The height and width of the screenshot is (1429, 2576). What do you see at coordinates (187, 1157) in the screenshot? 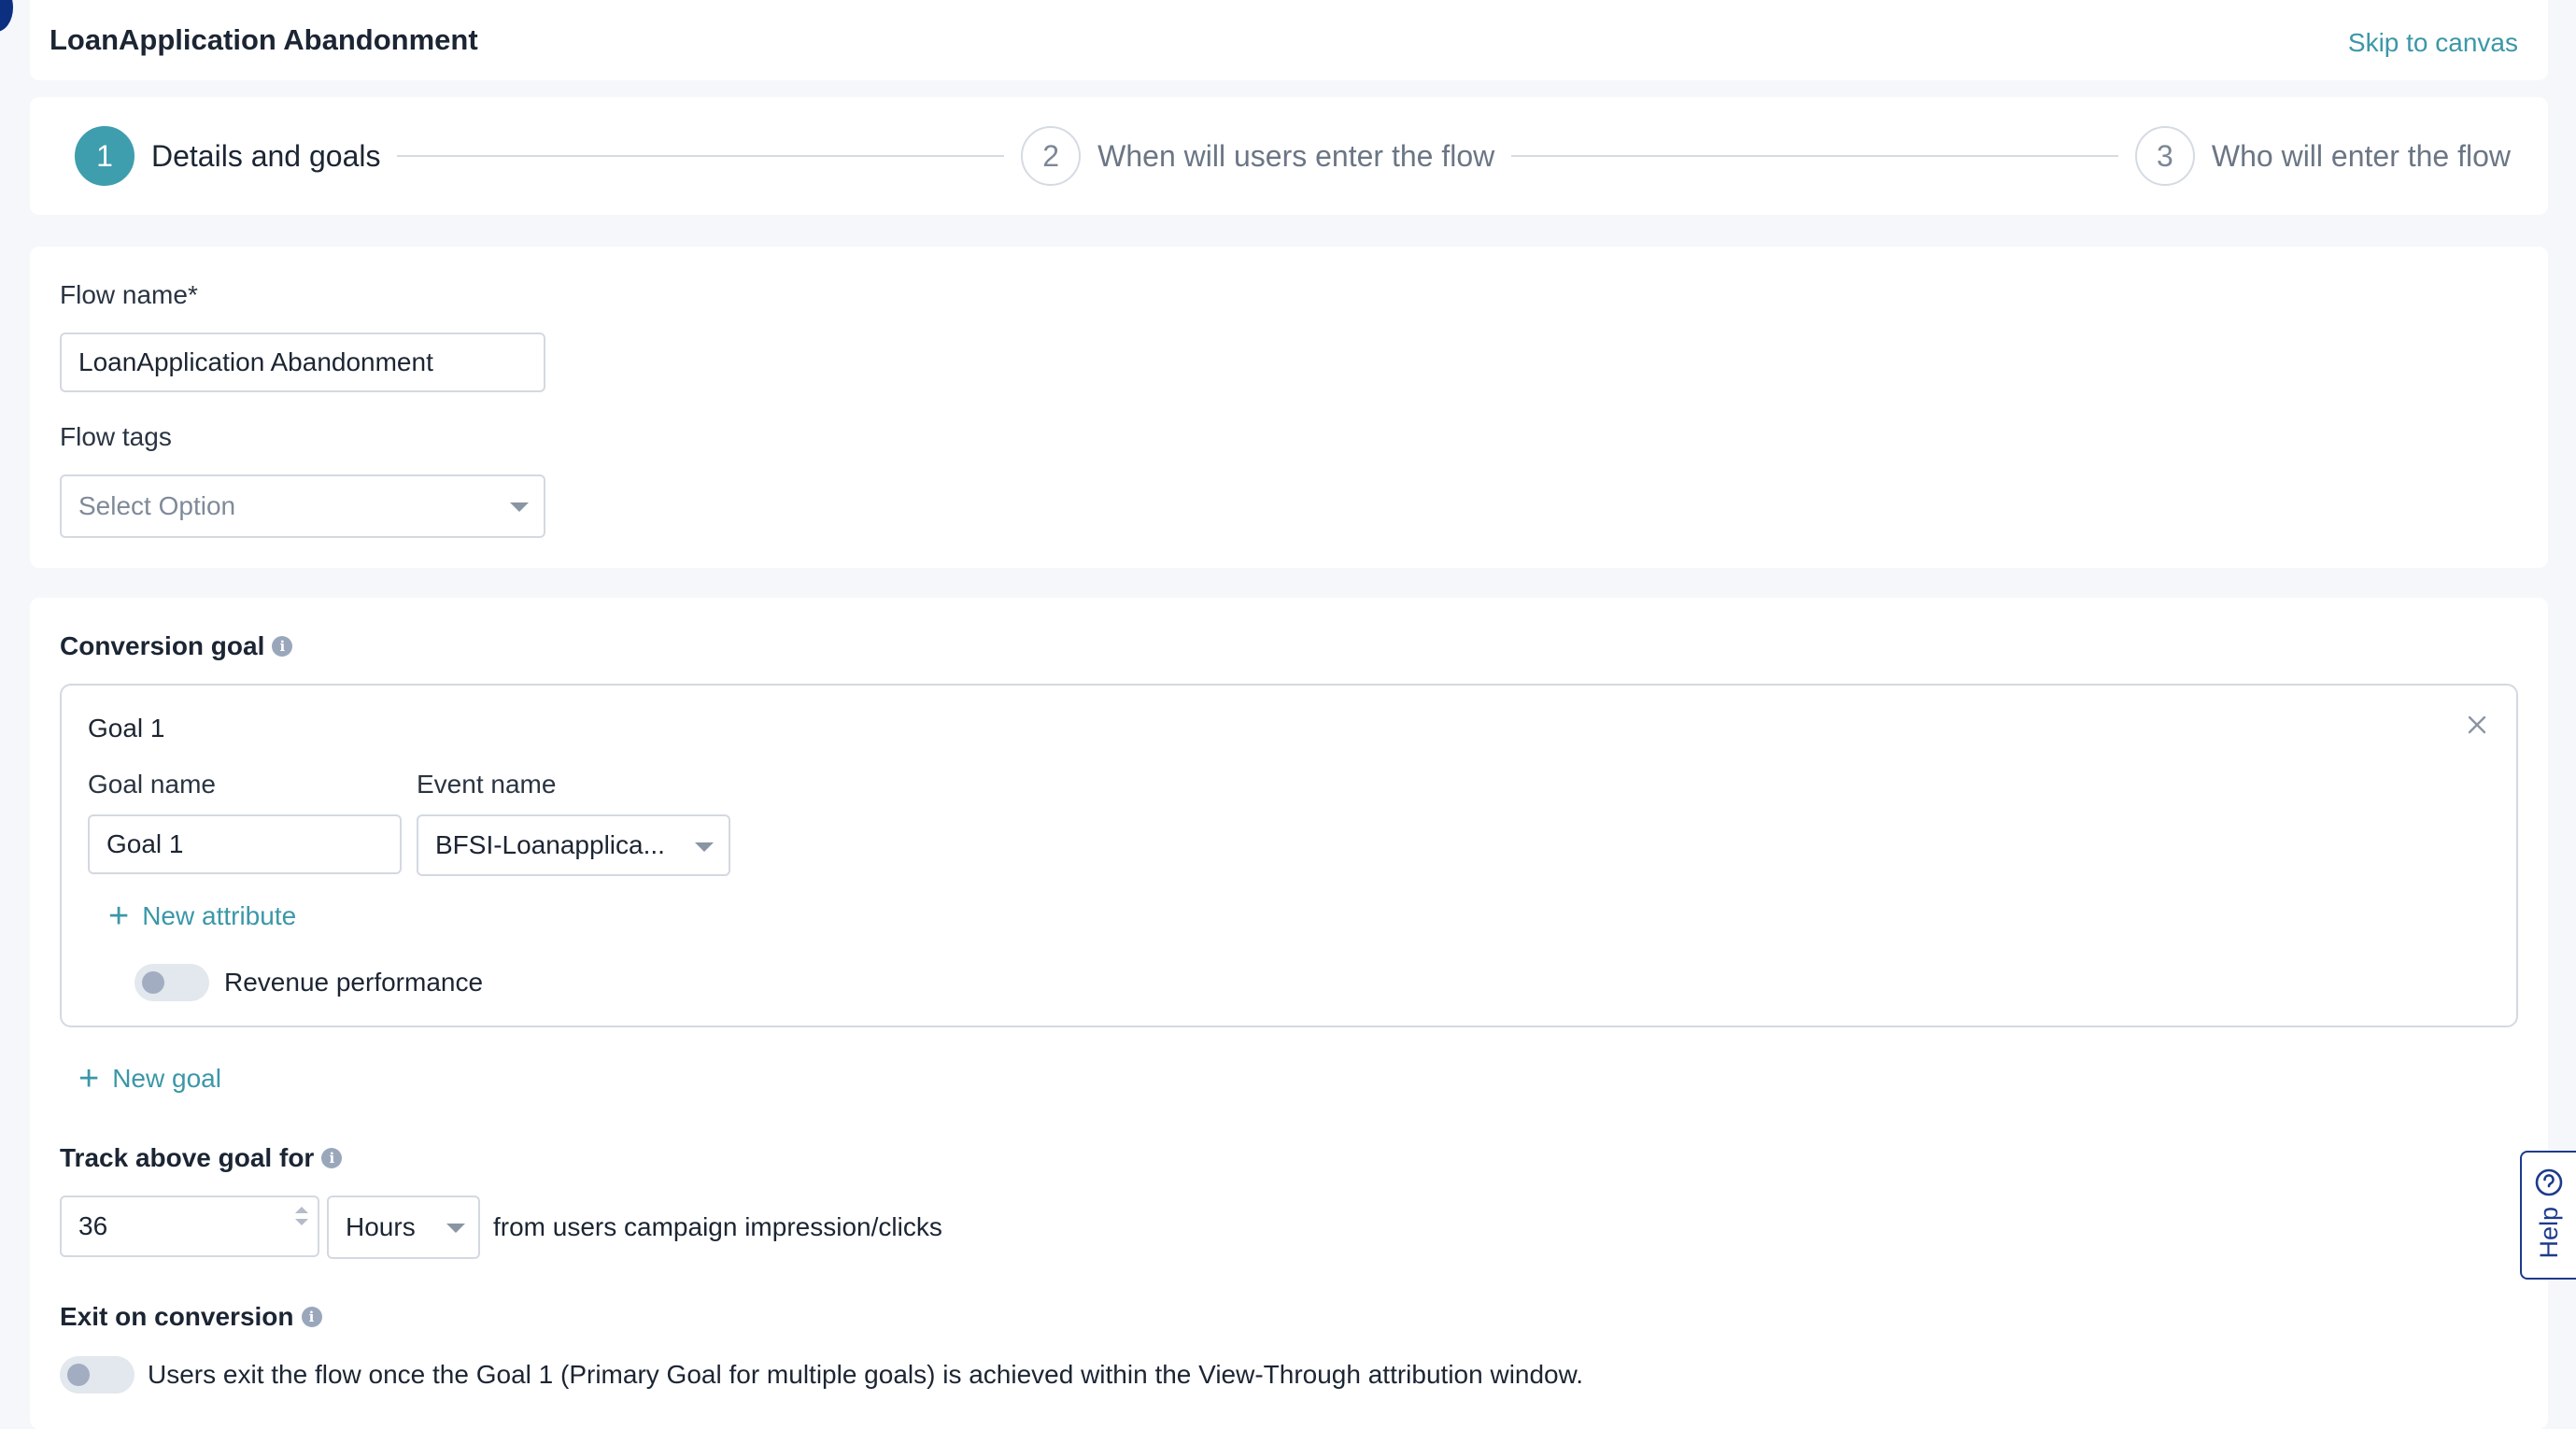
I see `track-goal-title-text: Track above goal for` at bounding box center [187, 1157].